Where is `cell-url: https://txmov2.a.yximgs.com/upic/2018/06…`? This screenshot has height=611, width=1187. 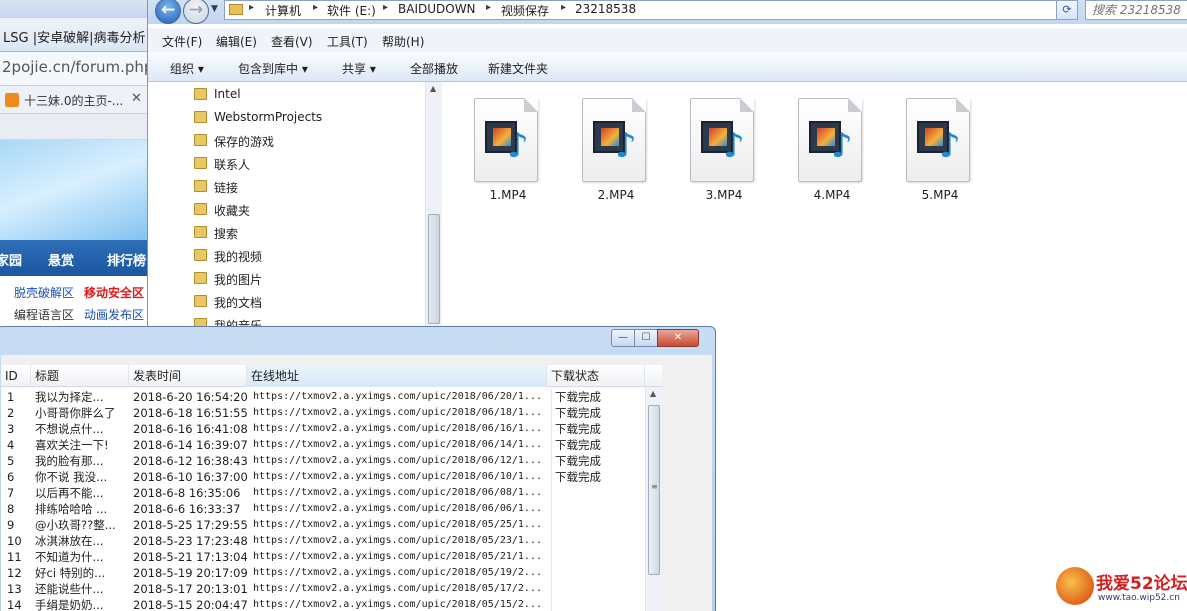
cell-url: https://txmov2.a.yximgs.com/upic/2018/06… is located at coordinates (397, 444).